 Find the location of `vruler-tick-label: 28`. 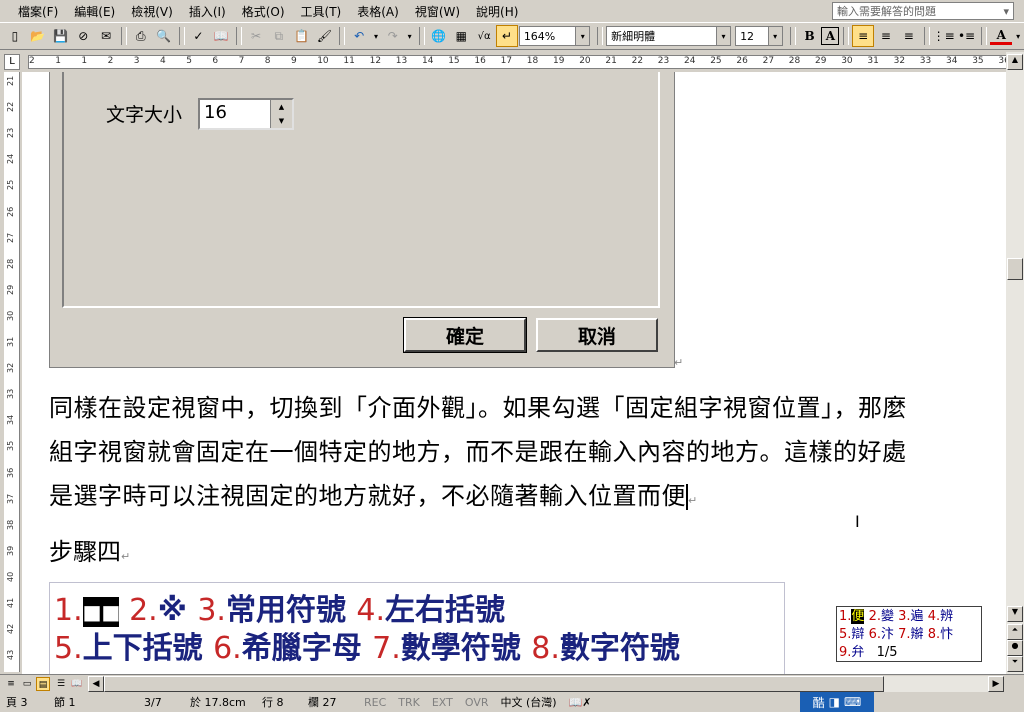

vruler-tick-label: 28 is located at coordinates (10, 263).